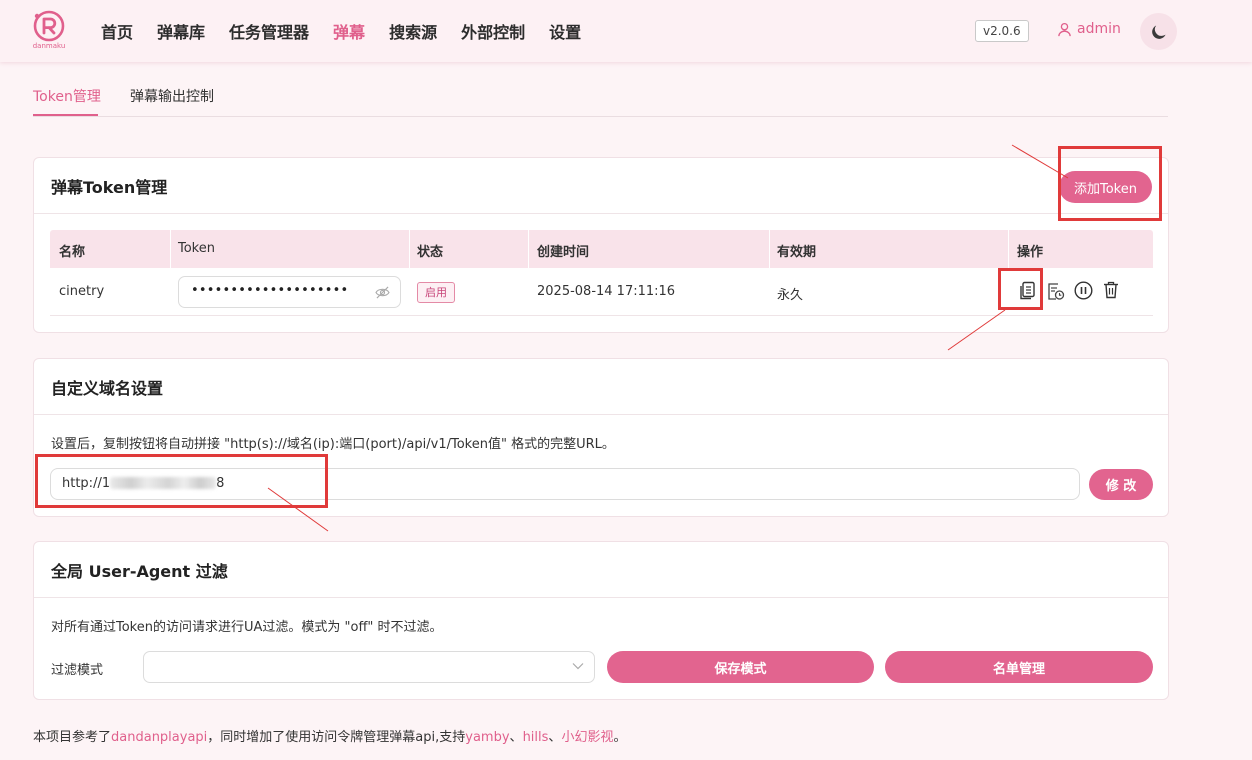 The width and height of the screenshot is (1252, 760). What do you see at coordinates (270, 290) in the screenshot?
I see `token-value: ••••••••••••••••••••` at bounding box center [270, 290].